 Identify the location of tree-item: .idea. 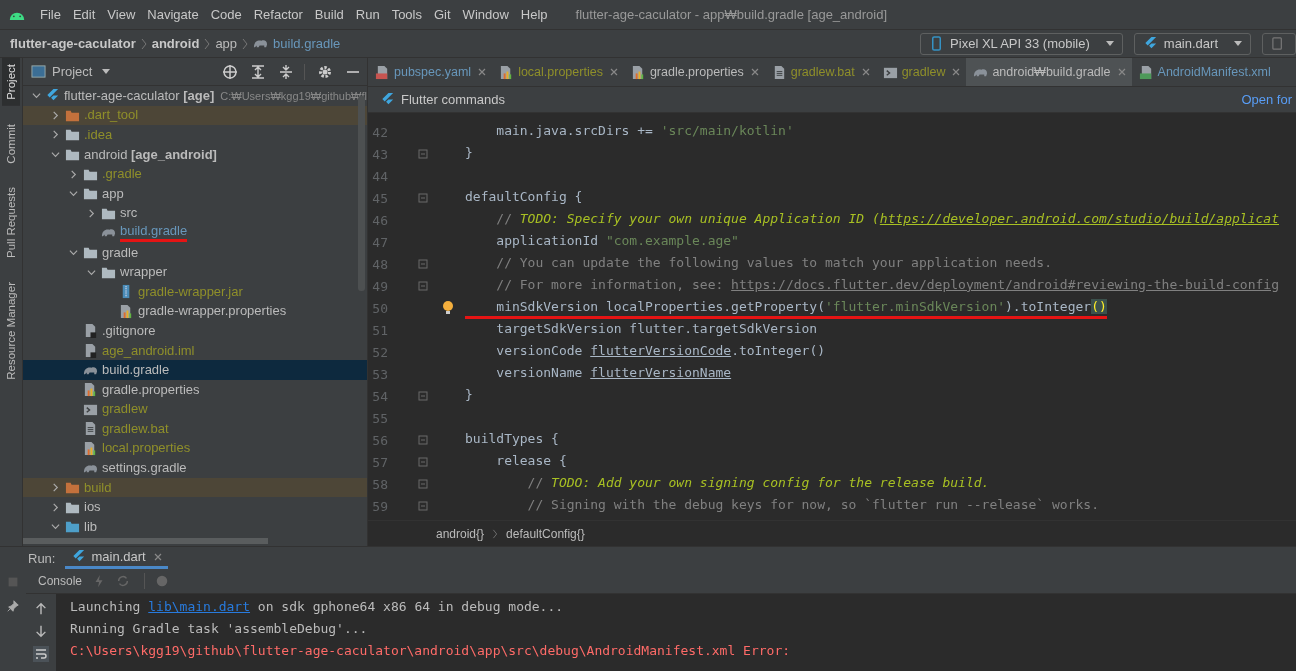
(195, 135).